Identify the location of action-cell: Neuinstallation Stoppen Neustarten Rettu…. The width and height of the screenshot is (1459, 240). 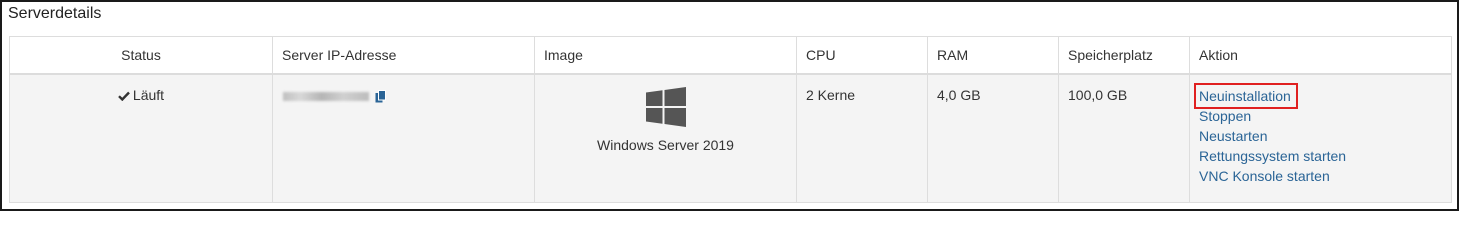
(1320, 138).